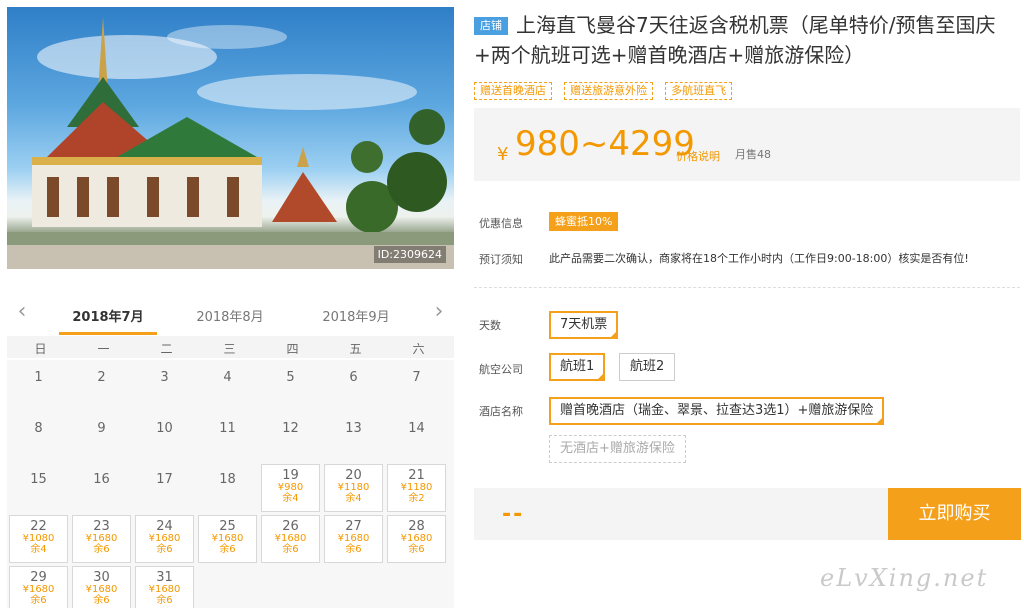  I want to click on day-price: ¥1080, so click(38, 538).